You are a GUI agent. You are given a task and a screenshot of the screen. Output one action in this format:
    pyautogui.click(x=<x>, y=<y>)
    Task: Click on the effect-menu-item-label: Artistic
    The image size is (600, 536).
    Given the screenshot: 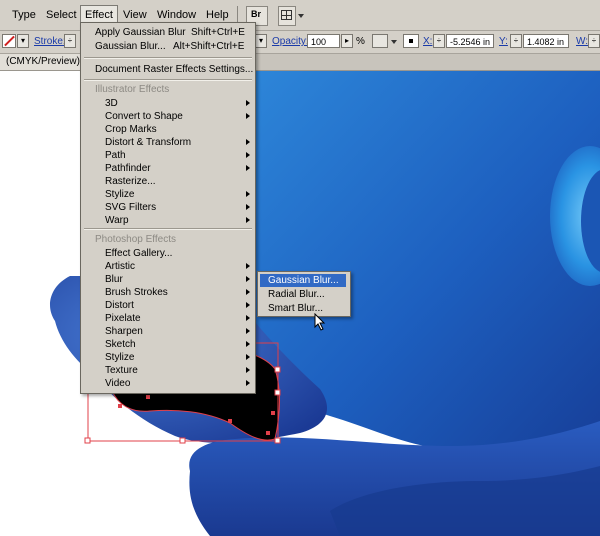 What is the action you would take?
    pyautogui.click(x=120, y=266)
    